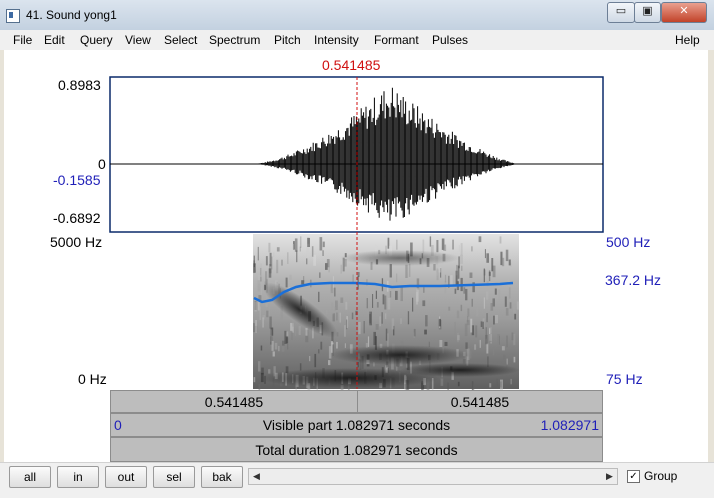 The width and height of the screenshot is (714, 498). I want to click on waveform-cursor-value: -0.1585, so click(77, 180).